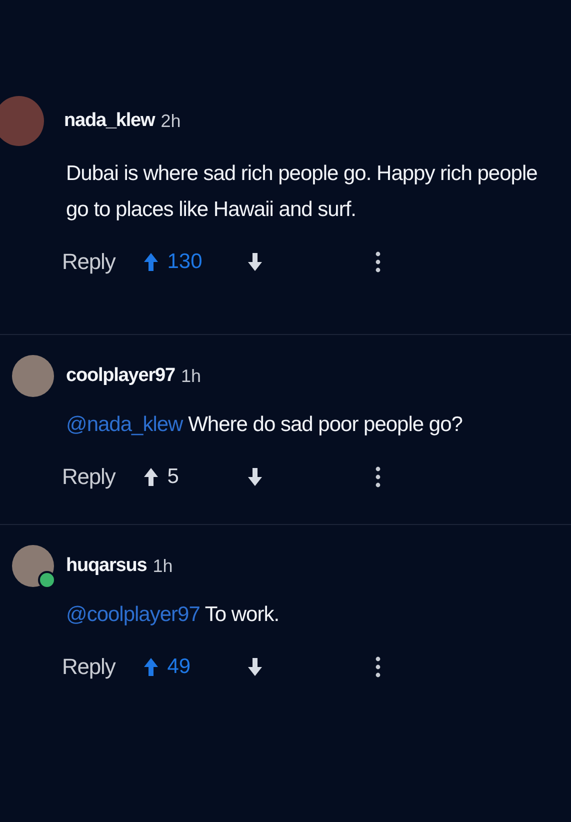  I want to click on mention-link: @nada_klew, so click(124, 424).